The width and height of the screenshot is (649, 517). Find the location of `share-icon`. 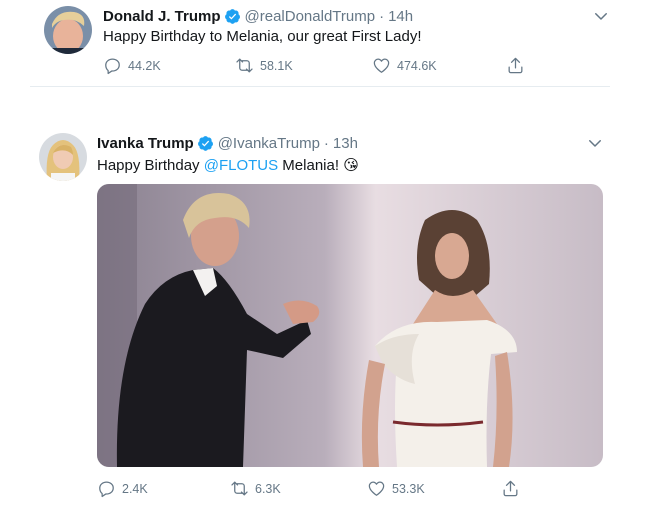

share-icon is located at coordinates (510, 488).